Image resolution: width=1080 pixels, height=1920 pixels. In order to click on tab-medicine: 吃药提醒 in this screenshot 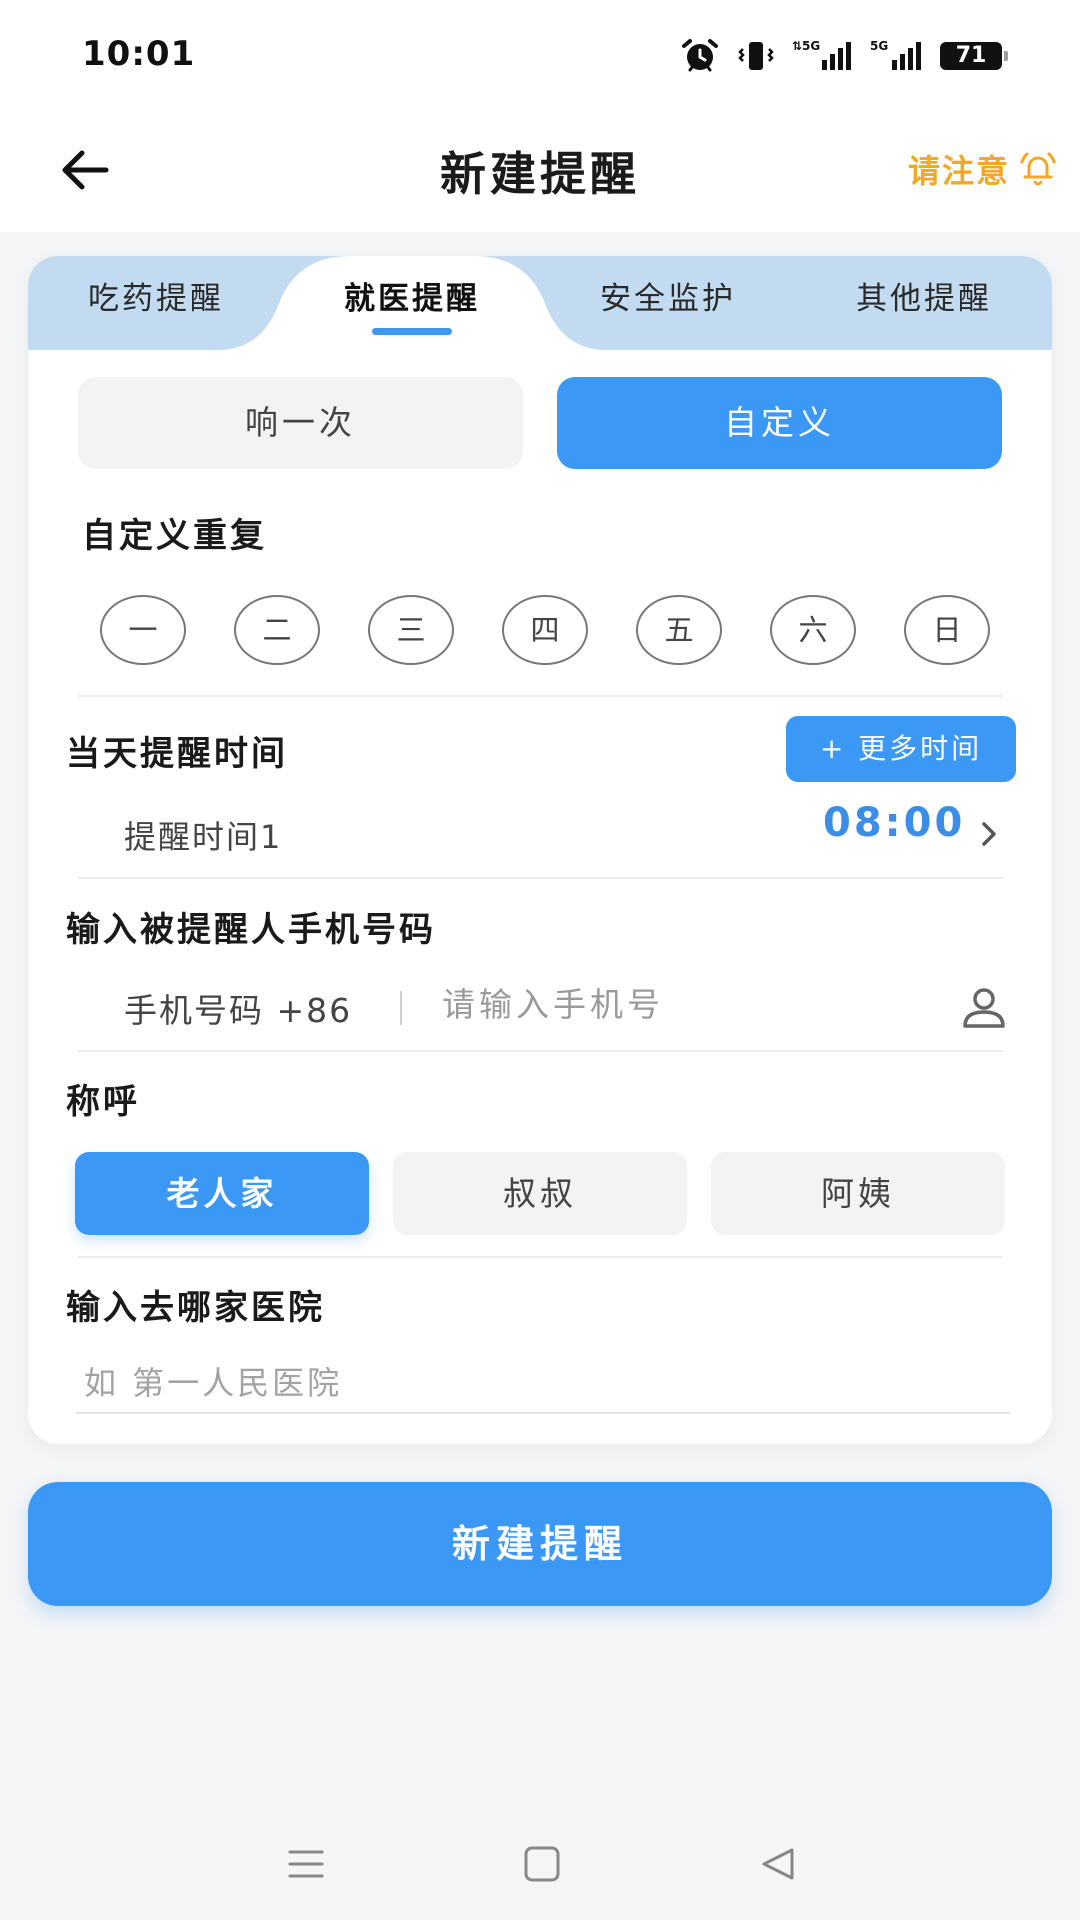, I will do `click(156, 303)`.